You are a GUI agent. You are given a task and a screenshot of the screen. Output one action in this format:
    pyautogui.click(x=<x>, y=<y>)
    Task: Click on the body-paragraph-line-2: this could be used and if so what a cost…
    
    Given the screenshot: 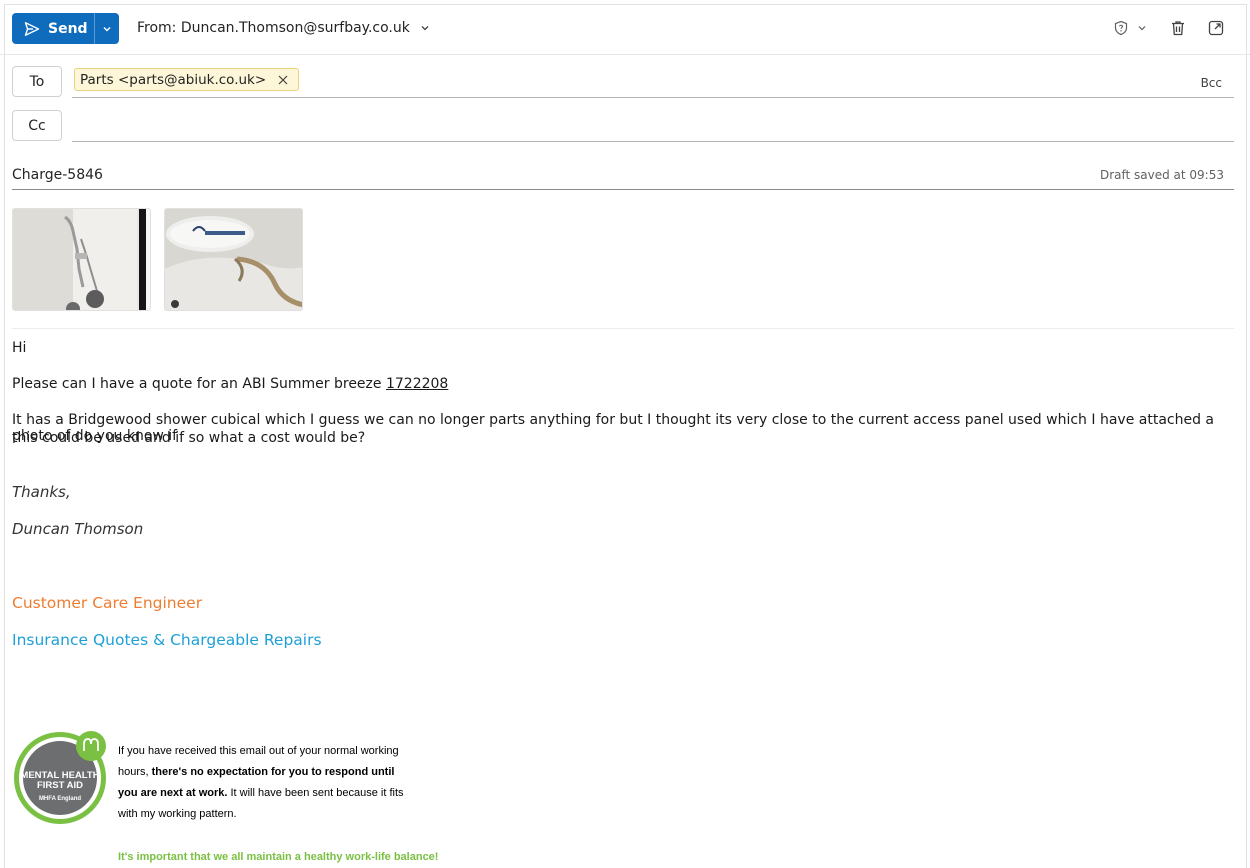 What is the action you would take?
    pyautogui.click(x=189, y=438)
    